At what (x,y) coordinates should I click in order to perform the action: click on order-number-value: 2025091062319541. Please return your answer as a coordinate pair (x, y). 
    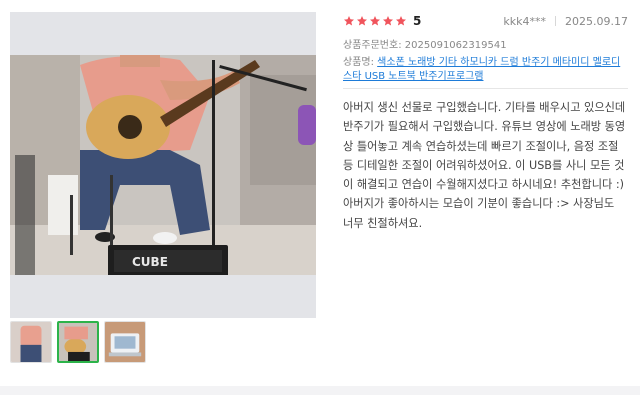
    Looking at the image, I should click on (455, 45).